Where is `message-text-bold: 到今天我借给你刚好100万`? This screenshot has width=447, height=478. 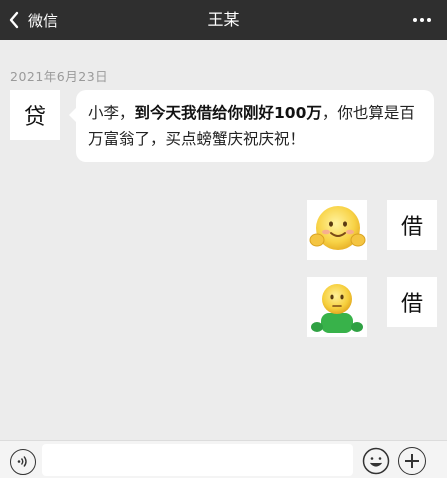 message-text-bold: 到今天我借给你刚好100万 is located at coordinates (228, 113).